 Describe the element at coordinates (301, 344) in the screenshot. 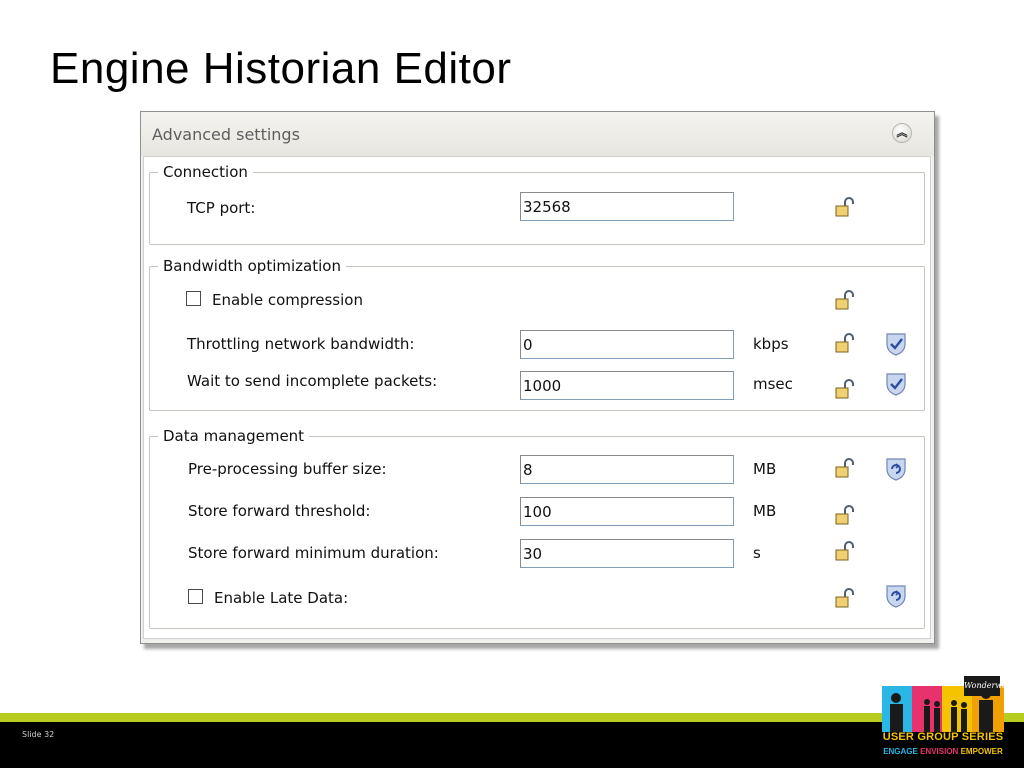

I see `throttling-label: Throttling network bandwidth:` at that location.